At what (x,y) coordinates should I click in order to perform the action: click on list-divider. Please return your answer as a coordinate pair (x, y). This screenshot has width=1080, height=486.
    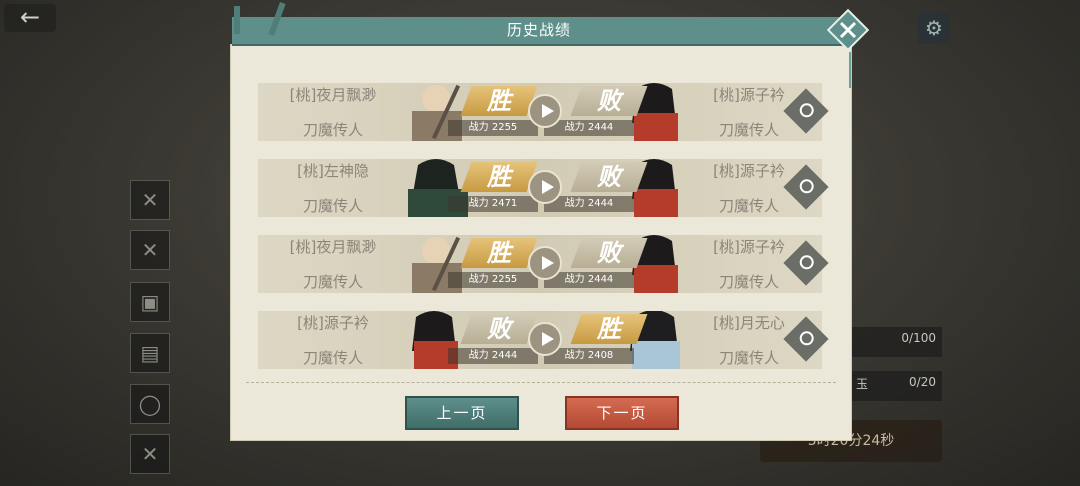
    Looking at the image, I should click on (541, 382).